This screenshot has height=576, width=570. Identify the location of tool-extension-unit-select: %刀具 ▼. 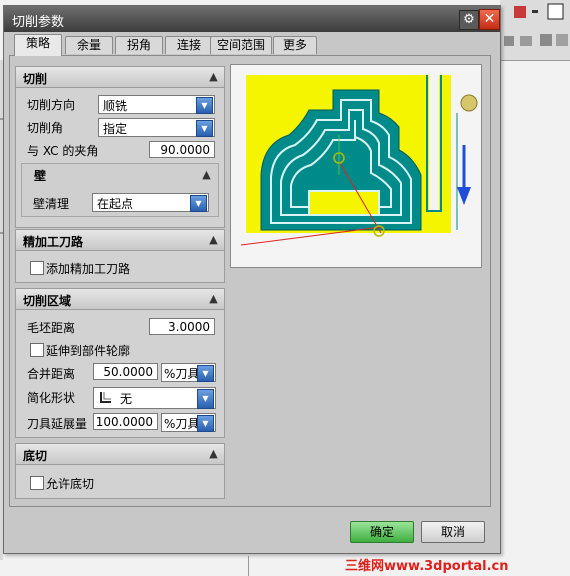
(188, 422).